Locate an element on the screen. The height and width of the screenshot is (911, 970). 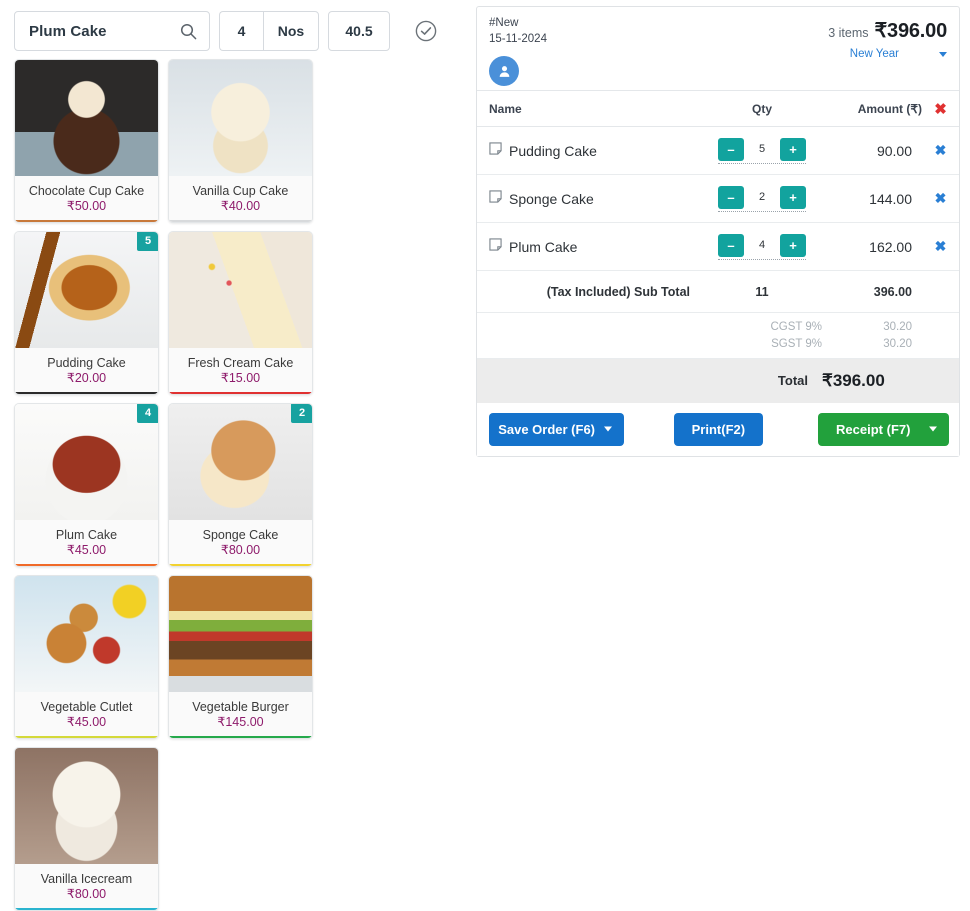
subtotal-amount: 396.00 is located at coordinates (892, 291).